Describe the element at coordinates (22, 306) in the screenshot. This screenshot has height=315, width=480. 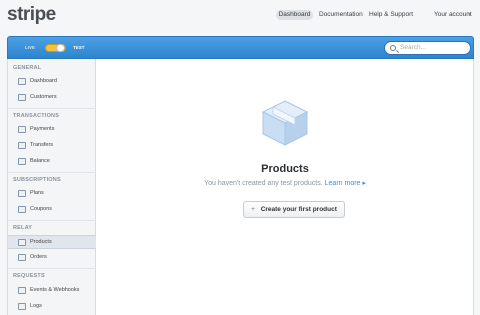
I see `logs-icon` at that location.